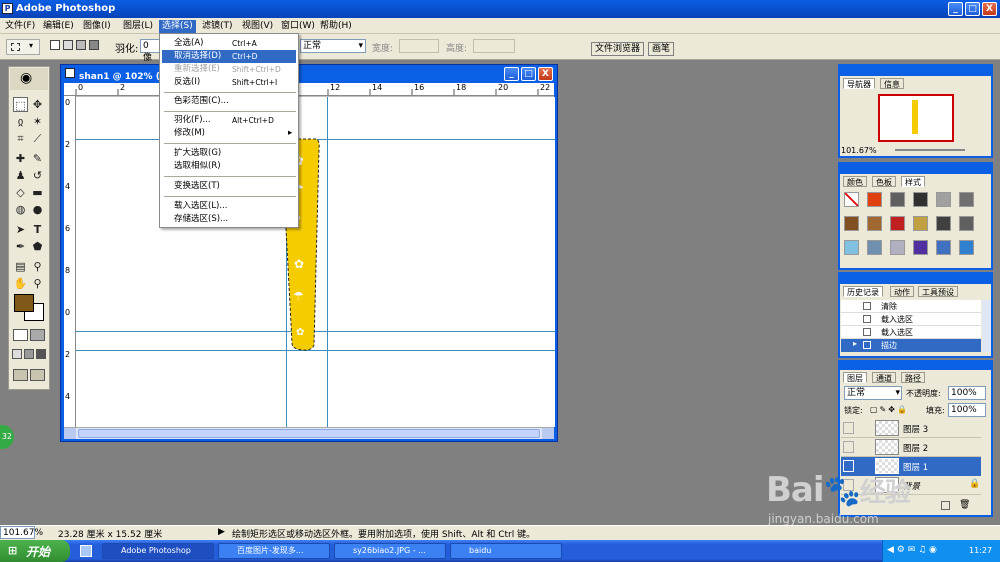 The width and height of the screenshot is (1000, 562). What do you see at coordinates (855, 181) in the screenshot?
I see `tab-color: 颜色` at bounding box center [855, 181].